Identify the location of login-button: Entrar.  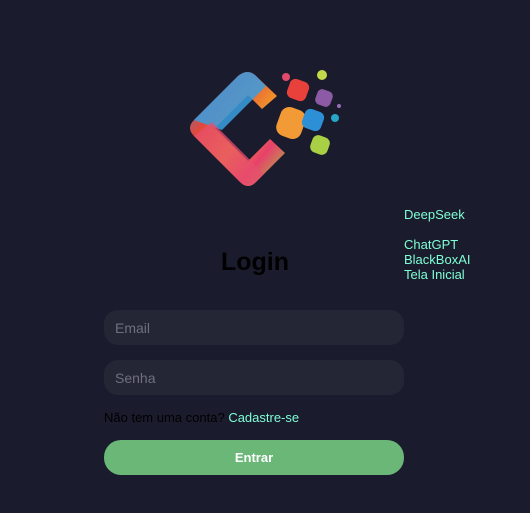
(254, 457).